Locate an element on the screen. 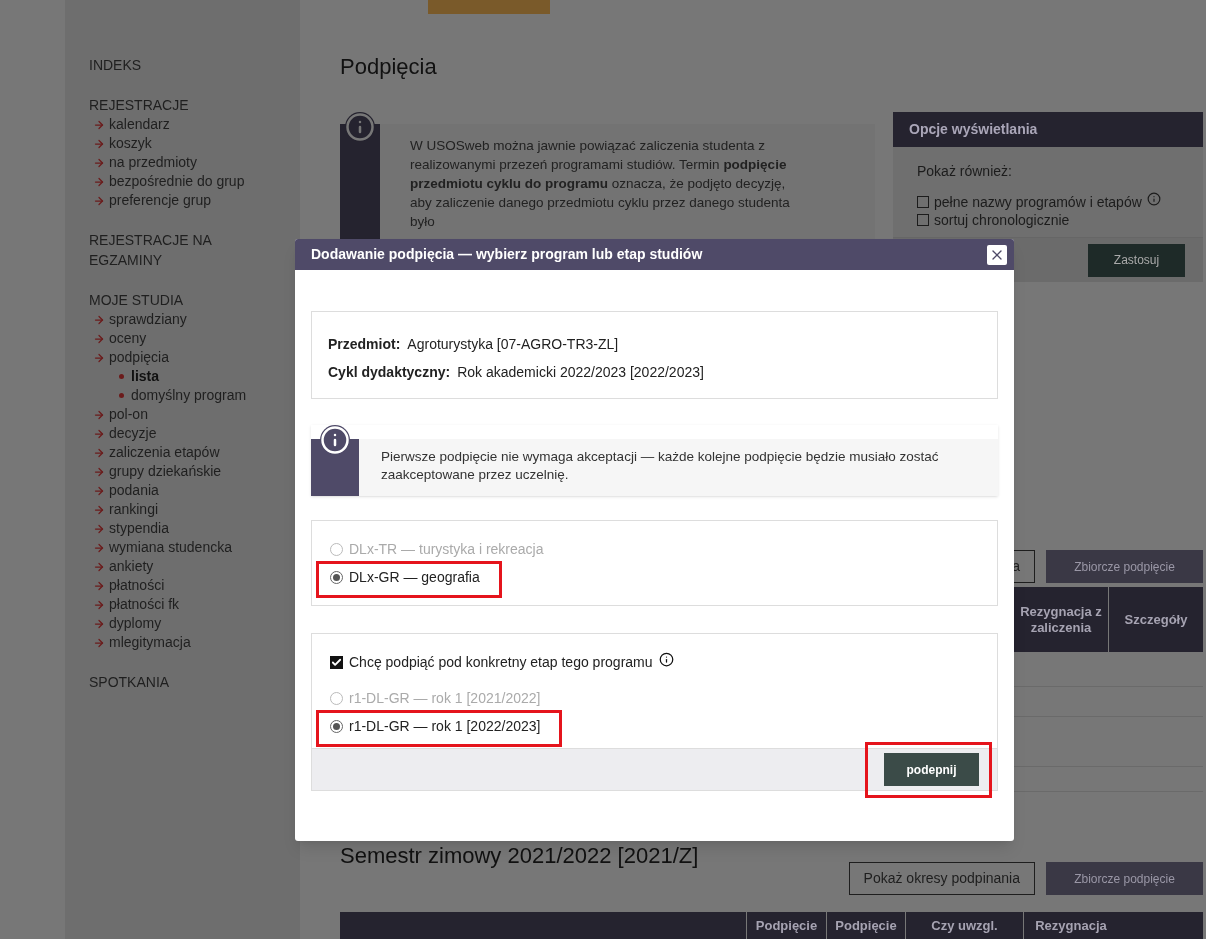  sidebar-heading: MOJE STUDIA is located at coordinates (159, 300).